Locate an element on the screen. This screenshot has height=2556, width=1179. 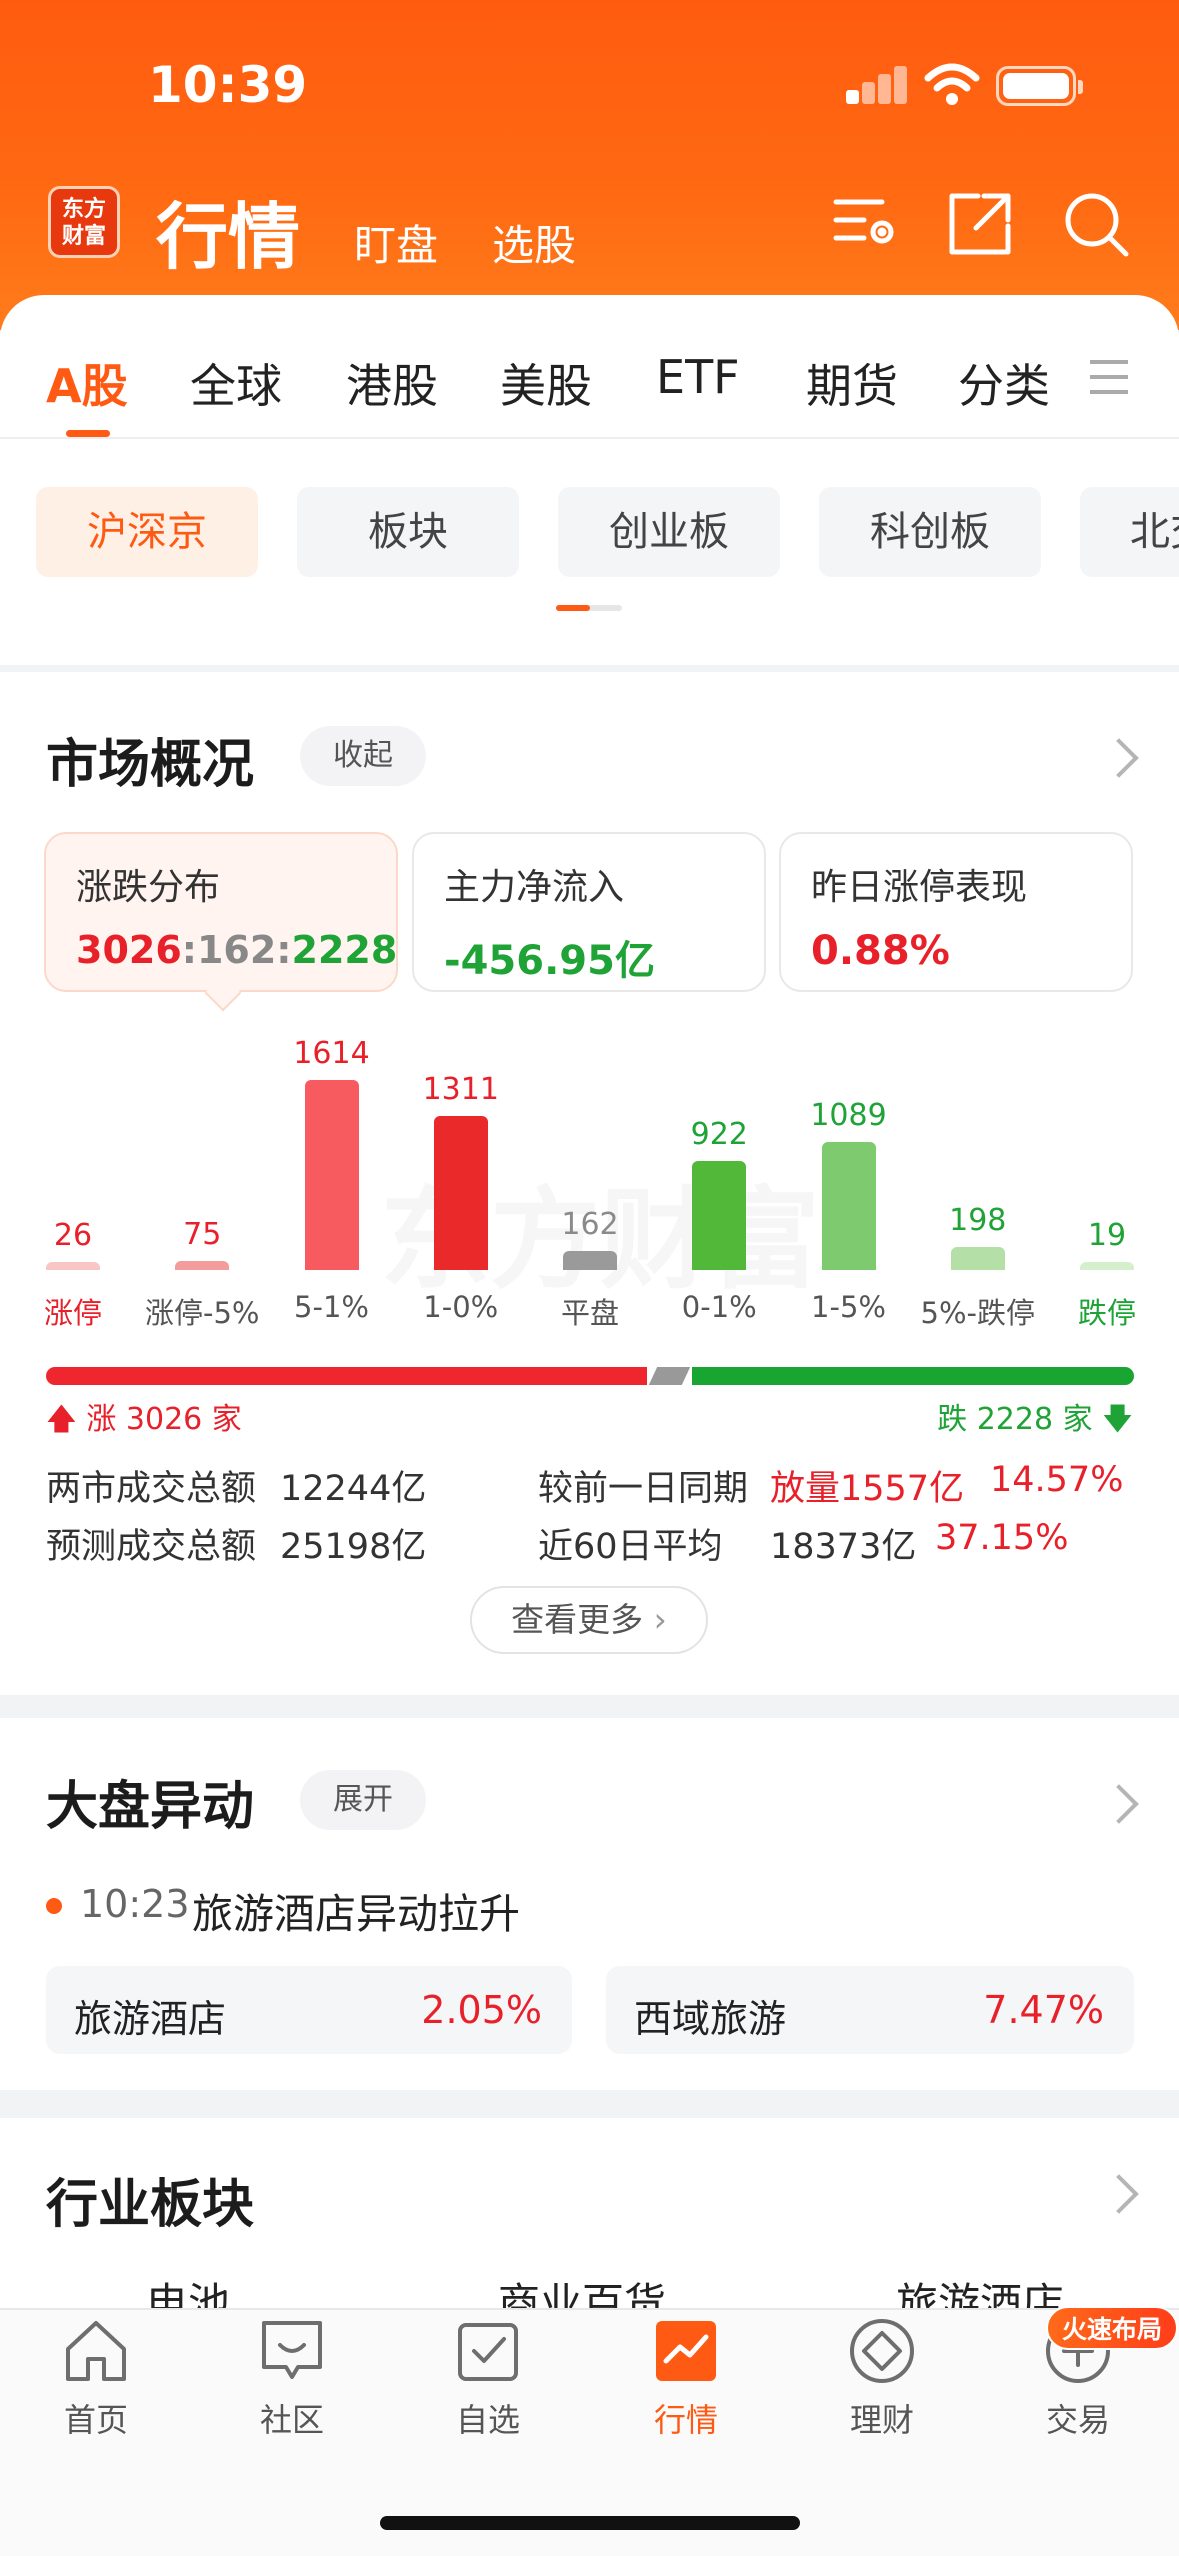
share-icon is located at coordinates (980, 224).